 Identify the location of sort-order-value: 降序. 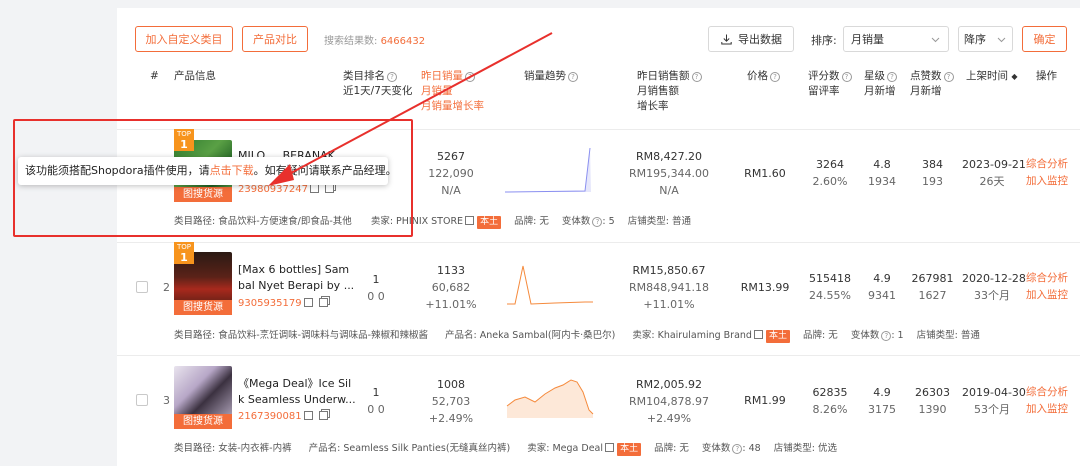
(975, 39).